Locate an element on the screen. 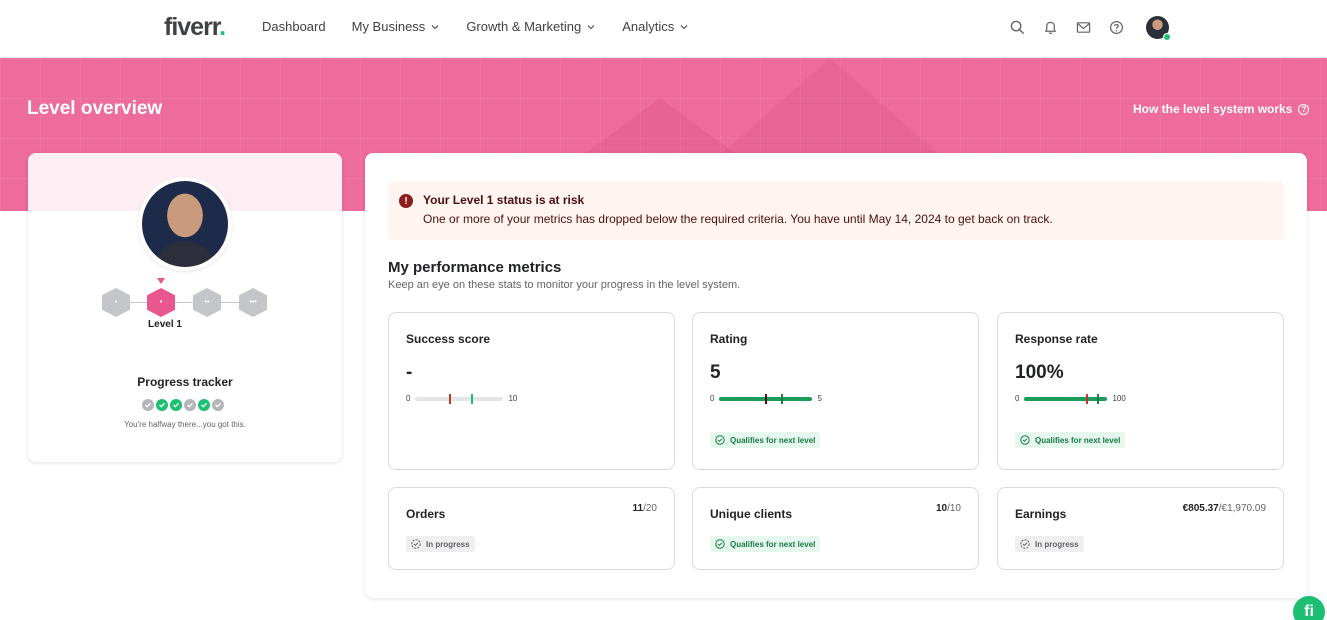  metric-count: 10/10 is located at coordinates (948, 508).